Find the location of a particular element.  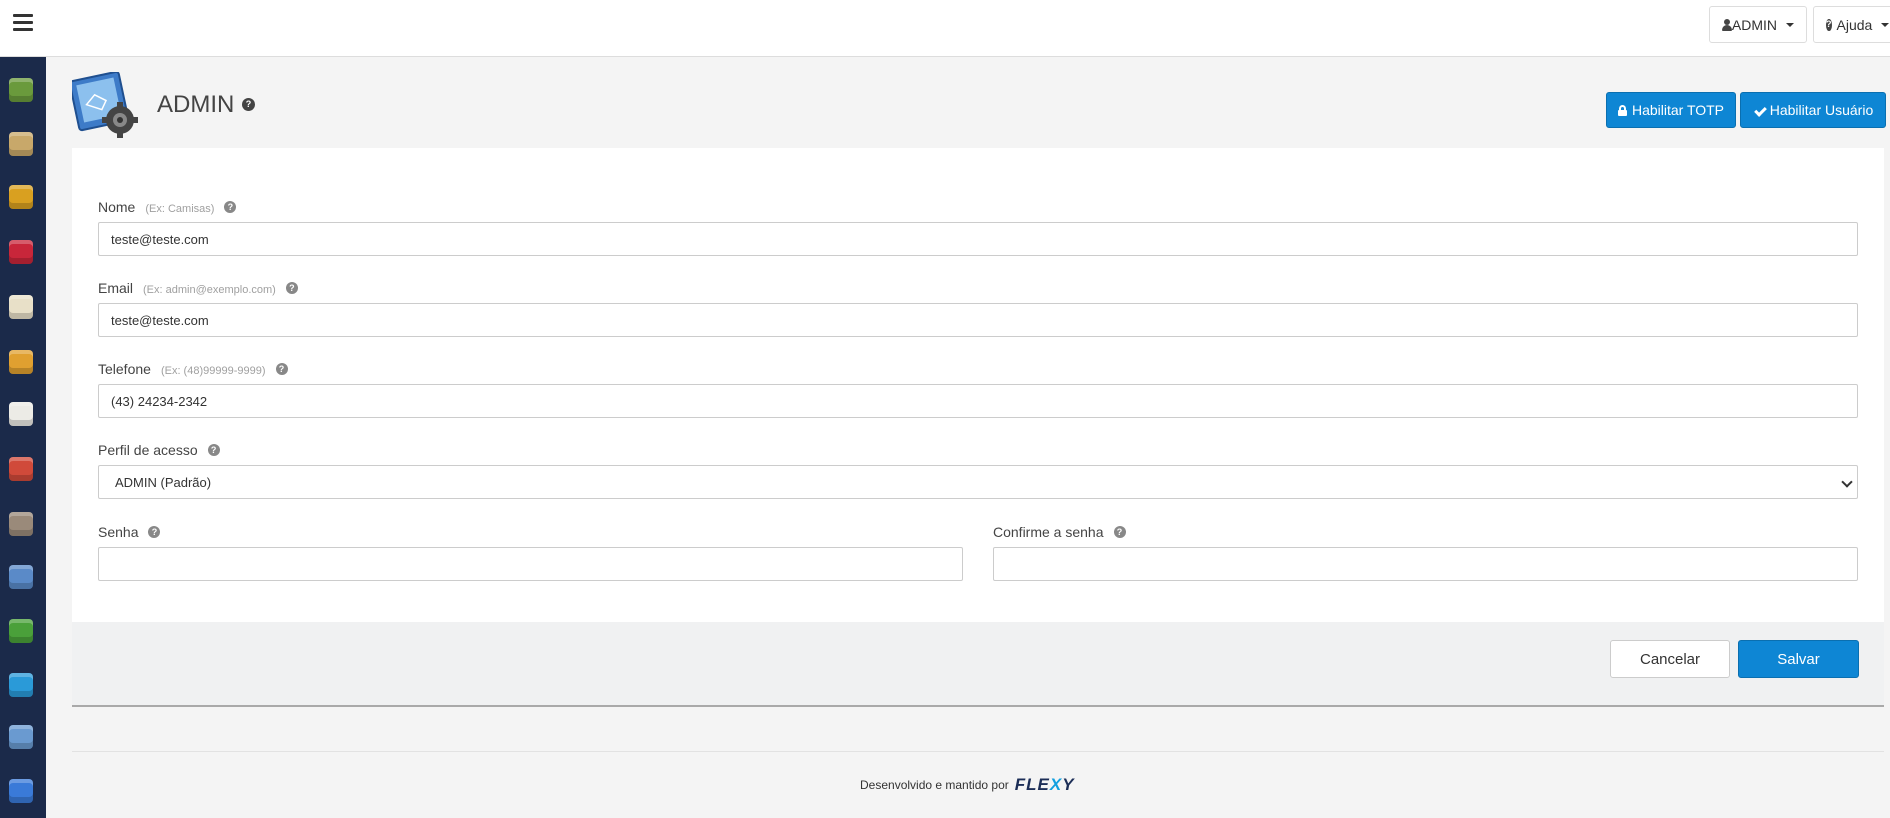

confirme-label-group: Confirme a senha ? is located at coordinates (1059, 532).